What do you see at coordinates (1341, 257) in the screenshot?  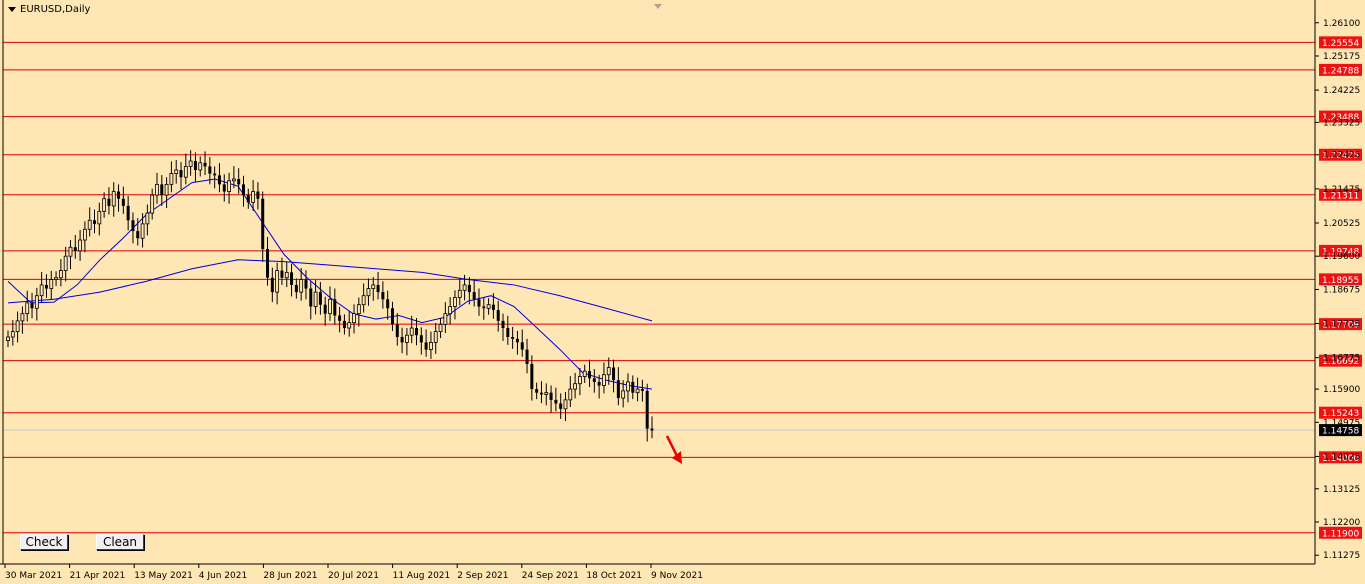 I see `y-tick-label: 1.19600` at bounding box center [1341, 257].